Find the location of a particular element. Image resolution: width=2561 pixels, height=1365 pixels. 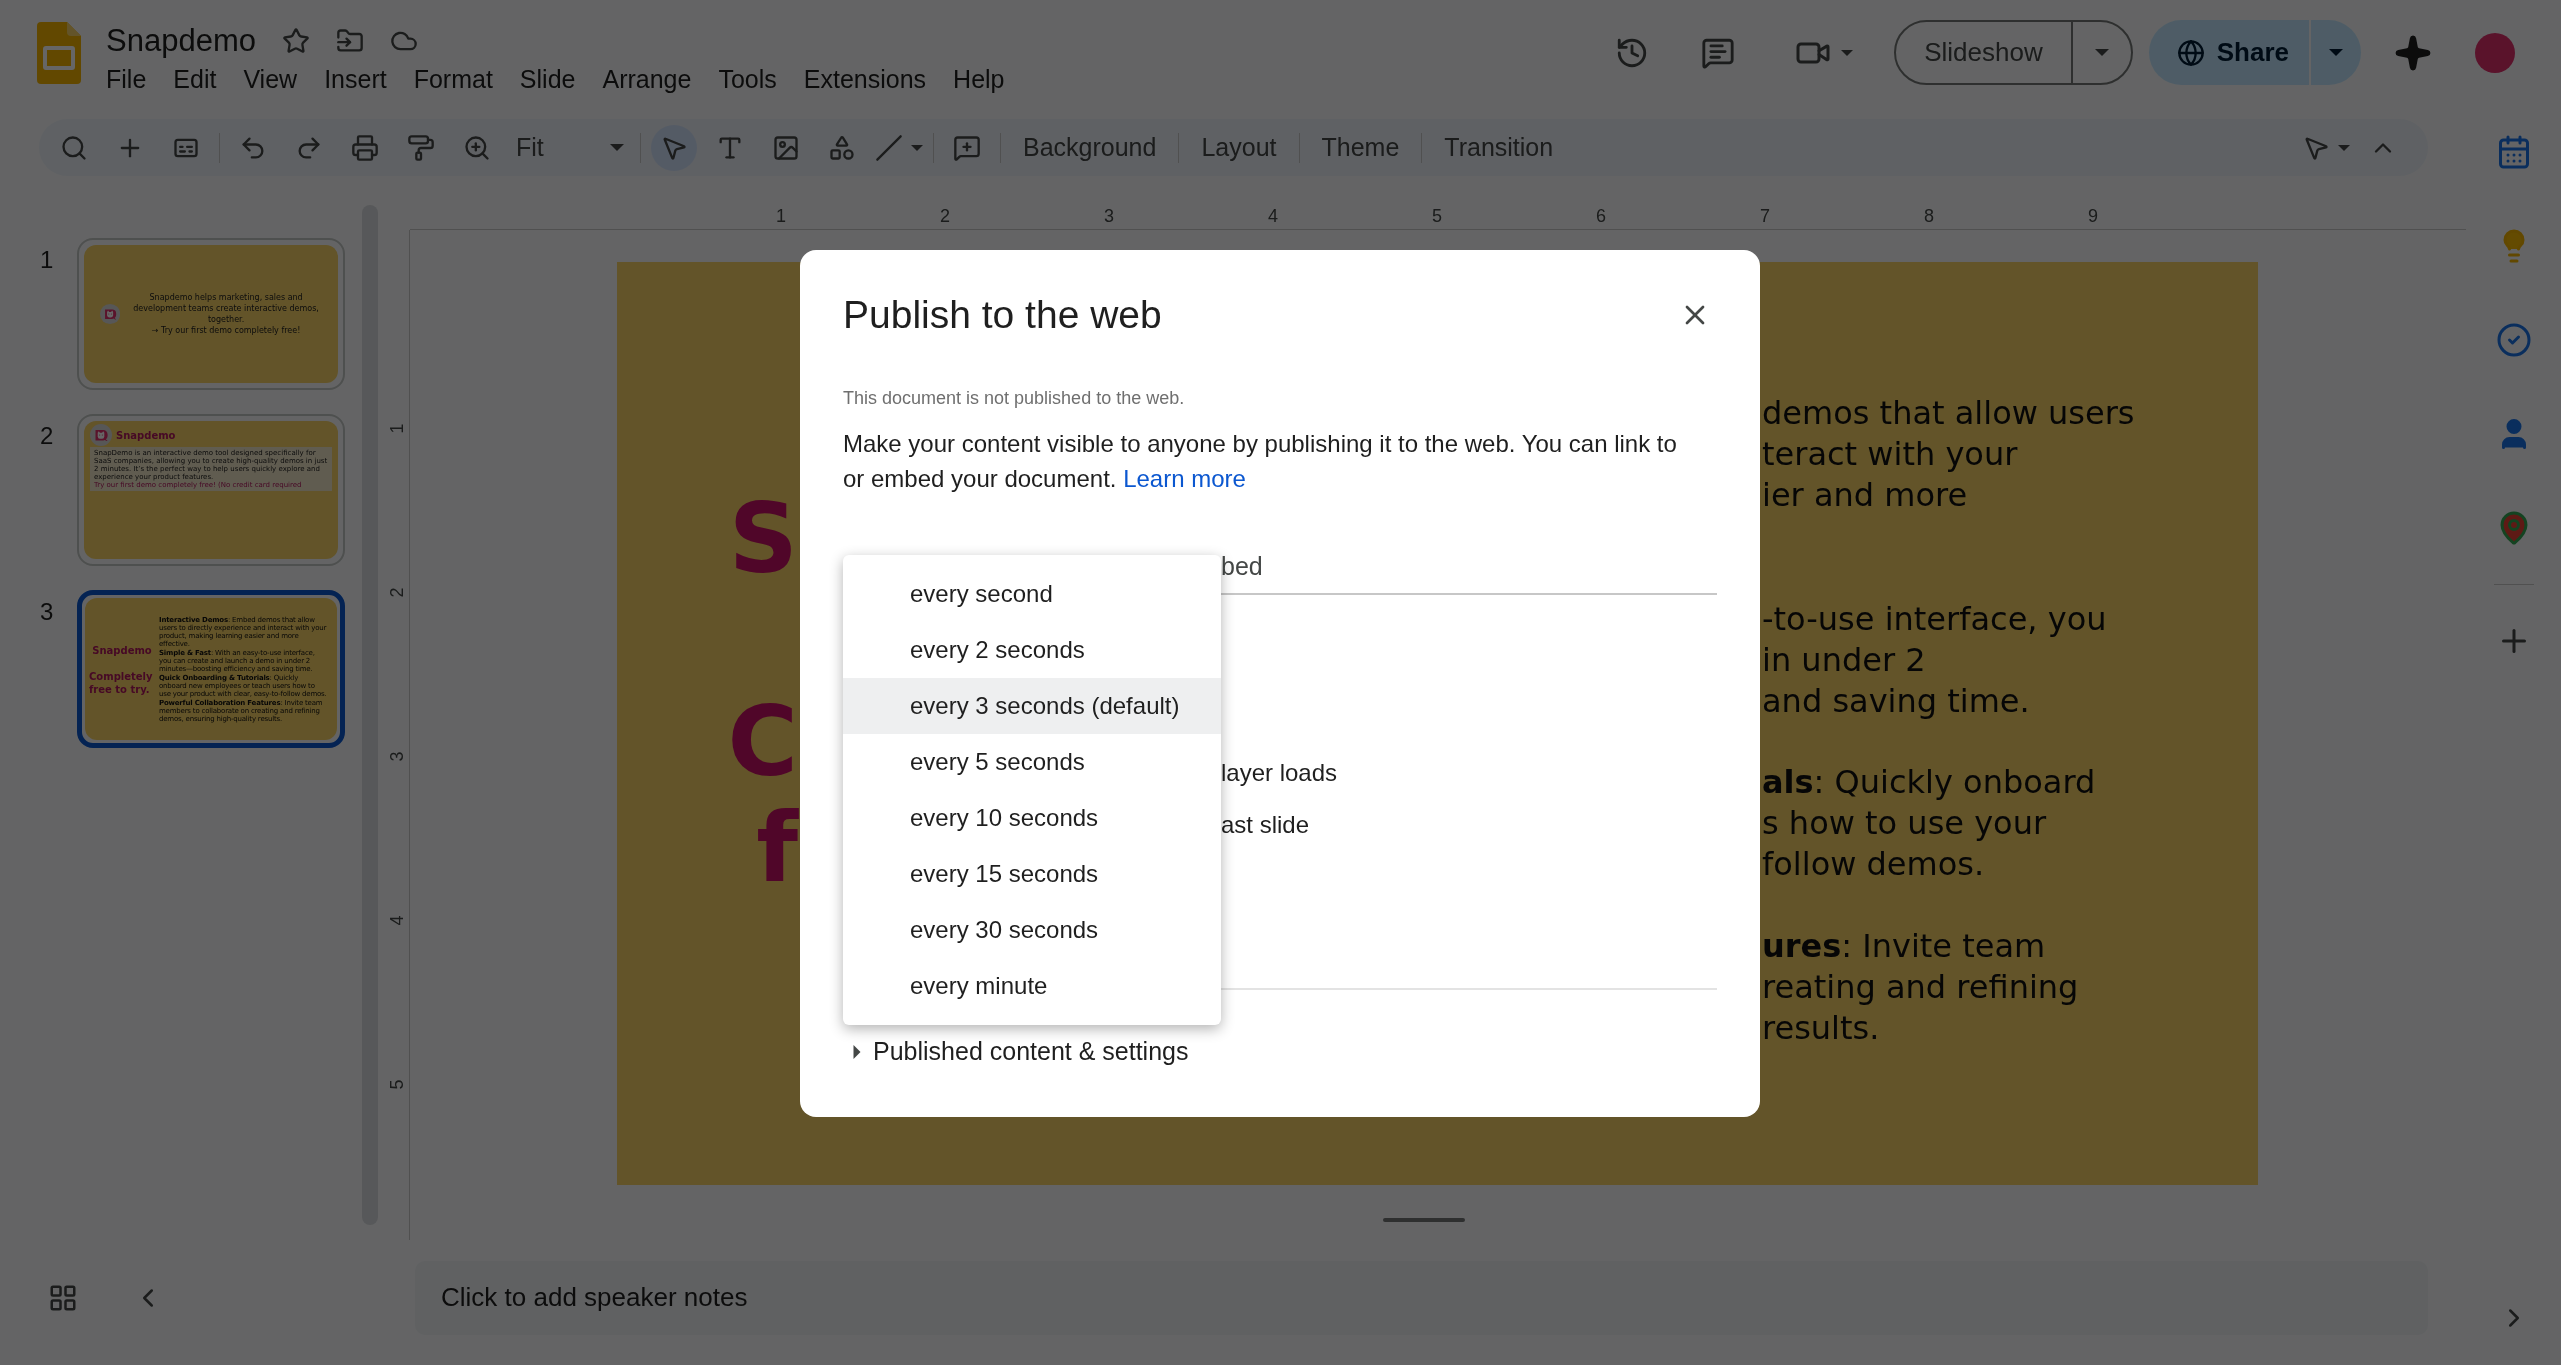

toolbar-button: Background is located at coordinates (1090, 147).